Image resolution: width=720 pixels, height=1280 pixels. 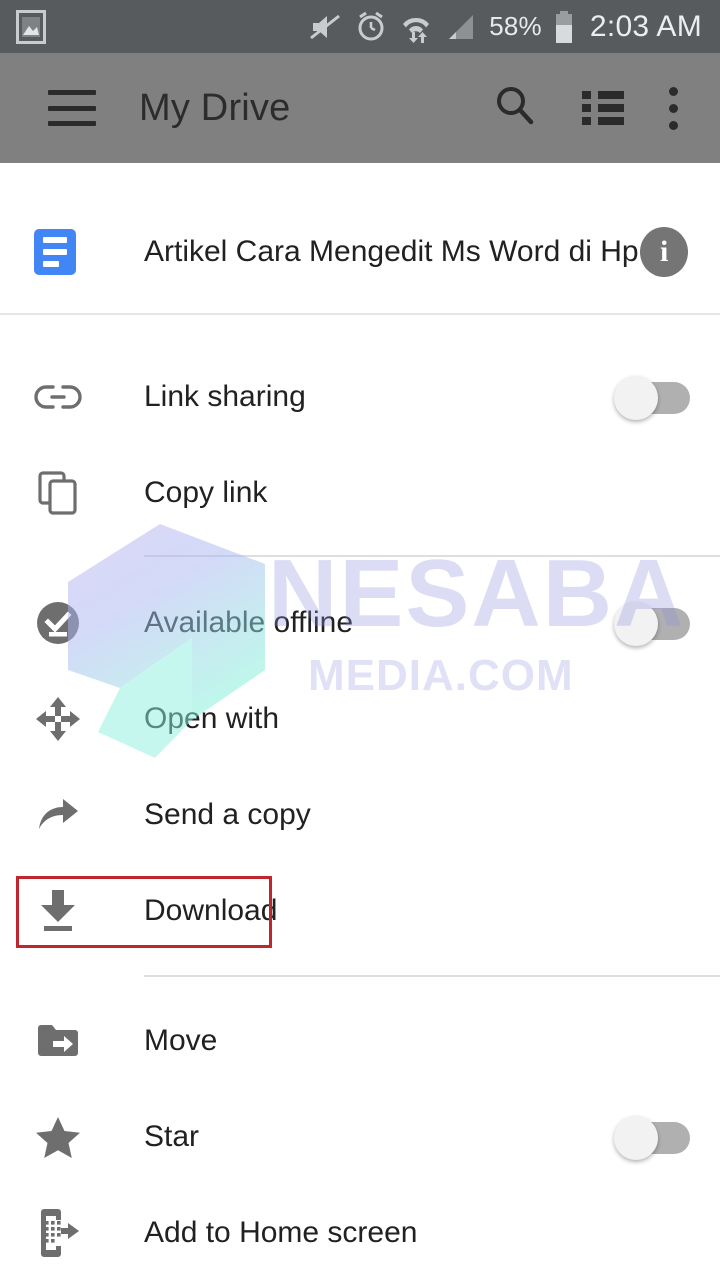 What do you see at coordinates (58, 1041) in the screenshot?
I see `move-folder-icon` at bounding box center [58, 1041].